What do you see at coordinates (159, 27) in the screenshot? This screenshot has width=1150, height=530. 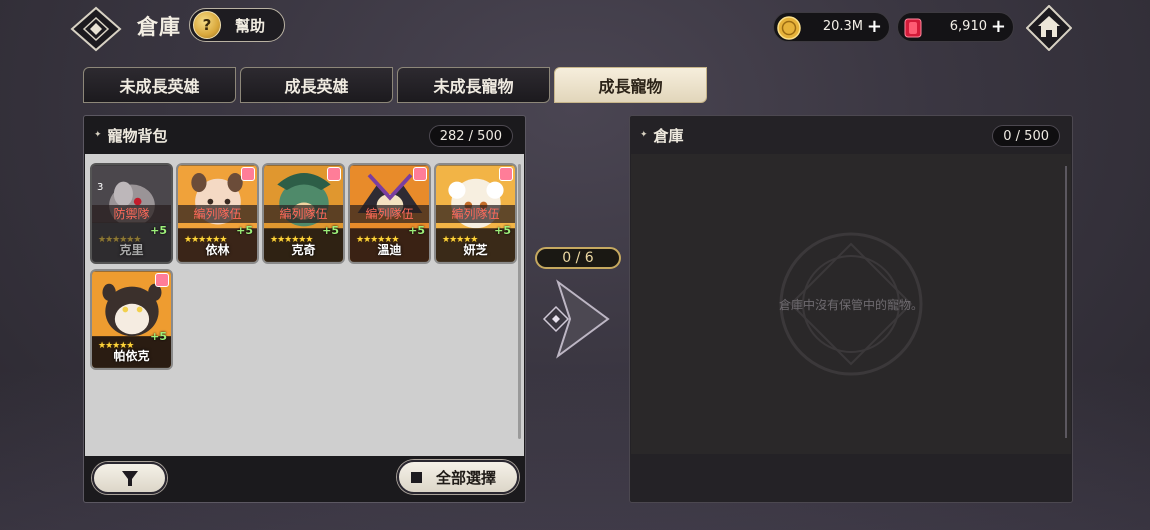 I see `page-title: 倉庫` at bounding box center [159, 27].